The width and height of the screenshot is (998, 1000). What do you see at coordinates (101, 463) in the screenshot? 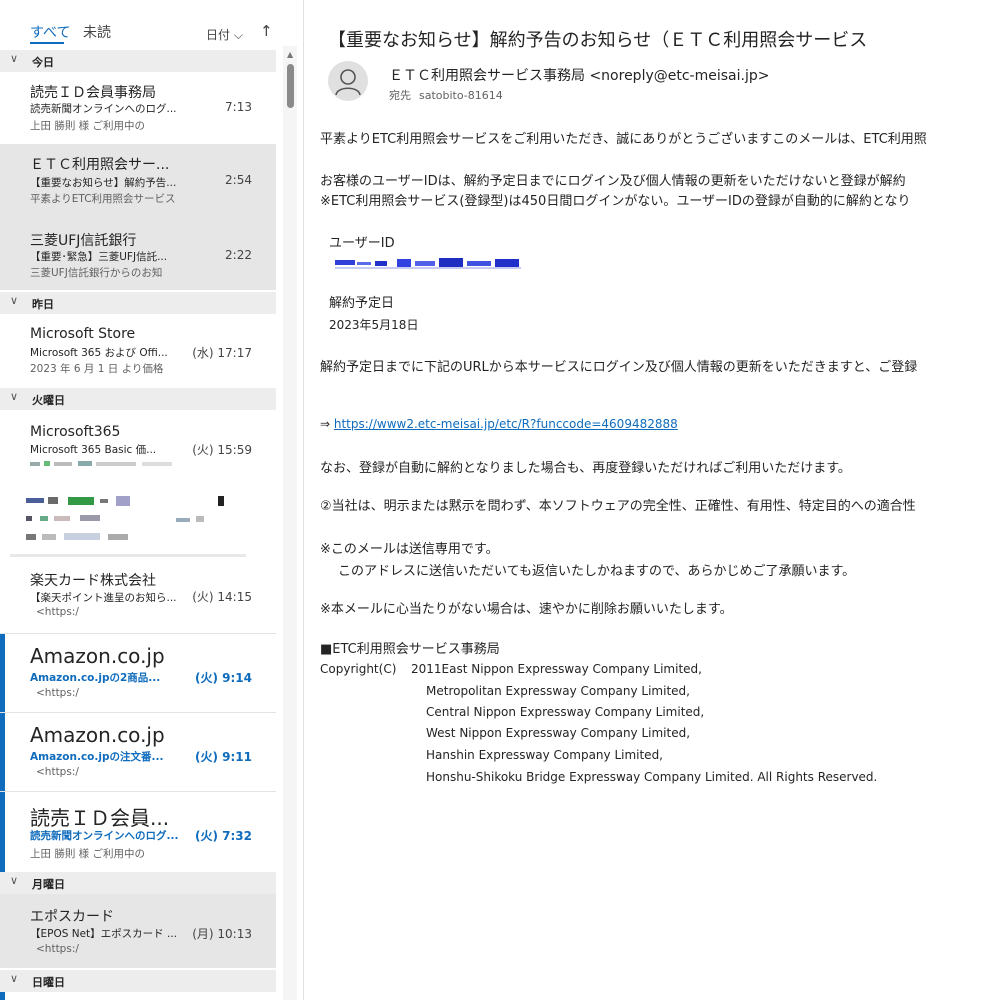
I see `redacted-preview` at bounding box center [101, 463].